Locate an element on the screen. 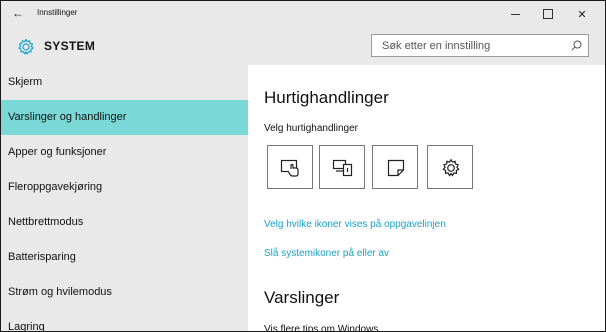 The width and height of the screenshot is (606, 332). sidebar-item-label: Skjerm is located at coordinates (25, 82).